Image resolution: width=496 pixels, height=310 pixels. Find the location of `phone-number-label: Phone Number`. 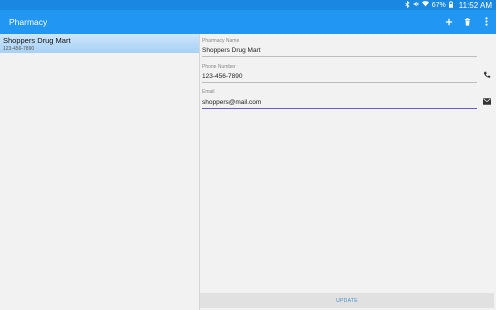

phone-number-label: Phone Number is located at coordinates (219, 67).